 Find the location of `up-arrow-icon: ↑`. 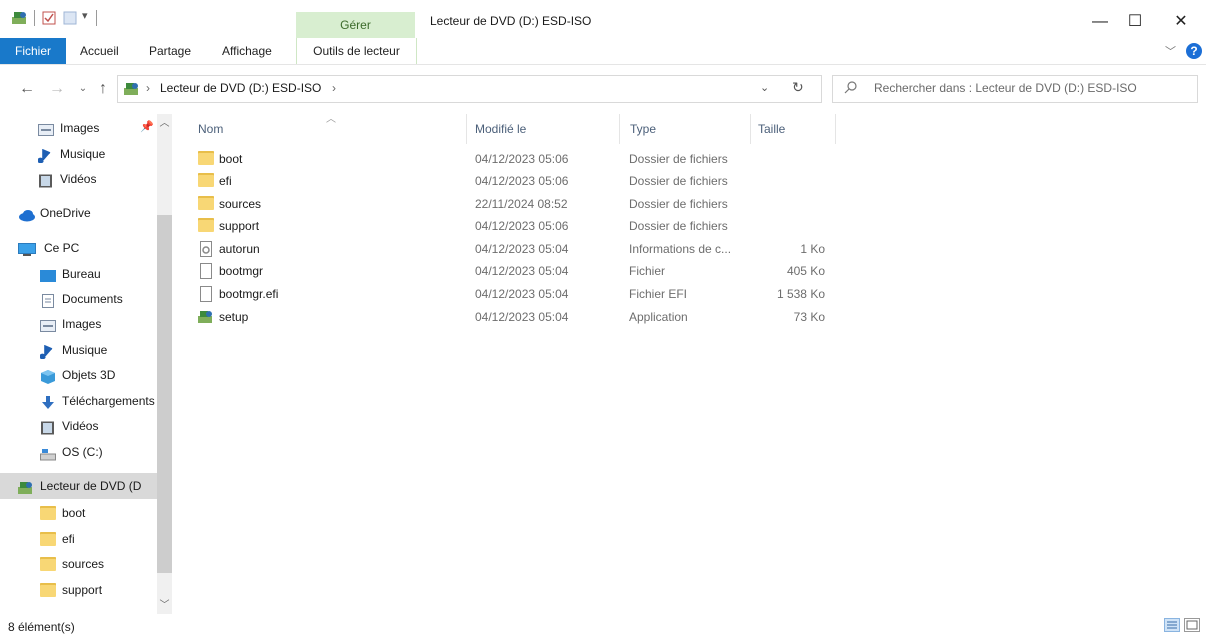

up-arrow-icon: ↑ is located at coordinates (103, 89).